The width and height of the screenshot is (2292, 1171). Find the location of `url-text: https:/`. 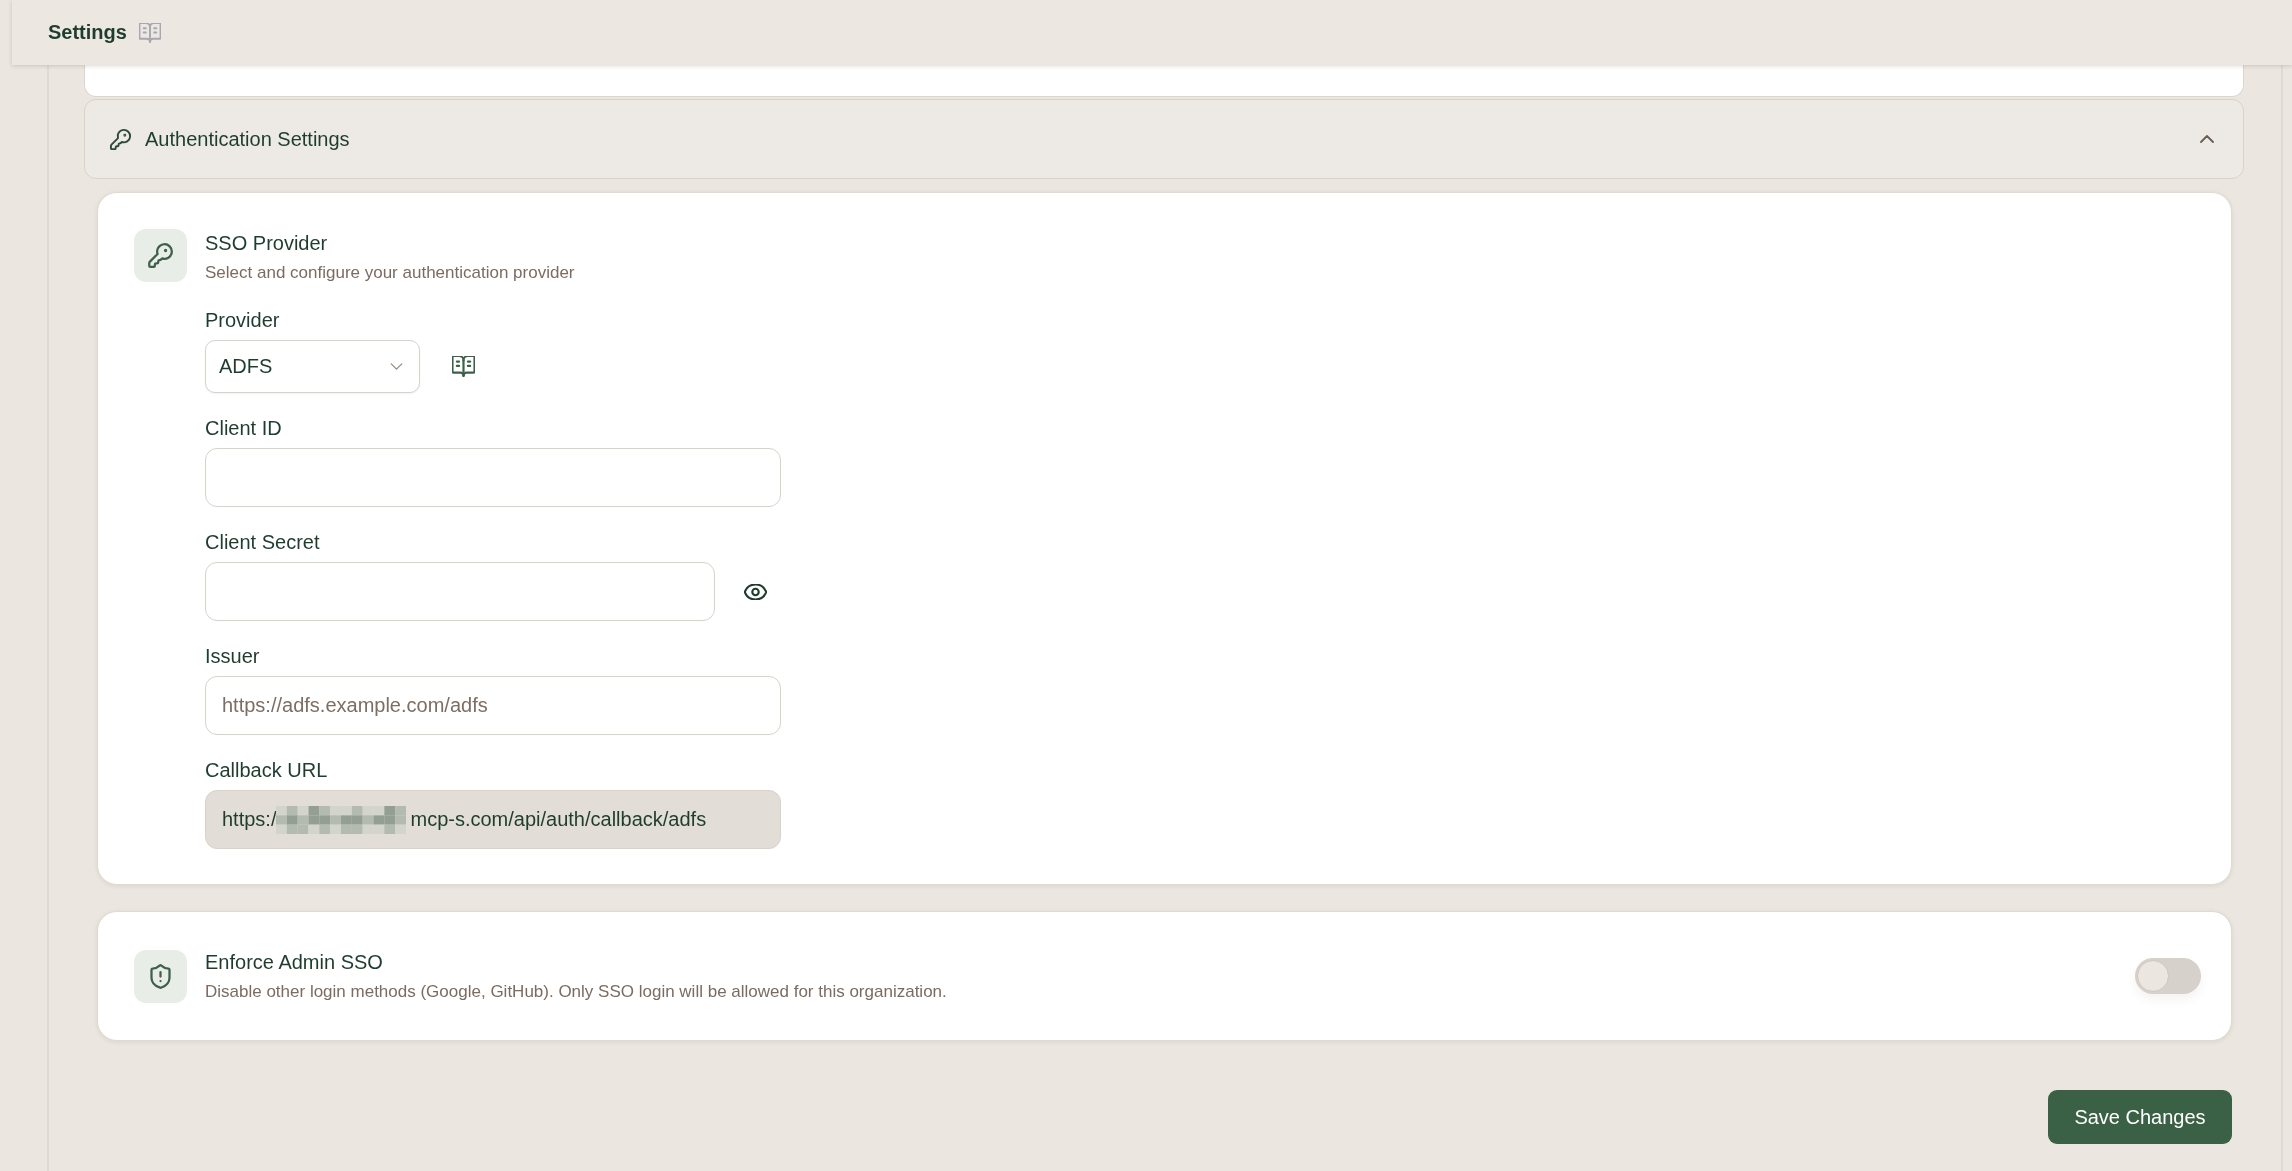

url-text: https:/ is located at coordinates (249, 819).